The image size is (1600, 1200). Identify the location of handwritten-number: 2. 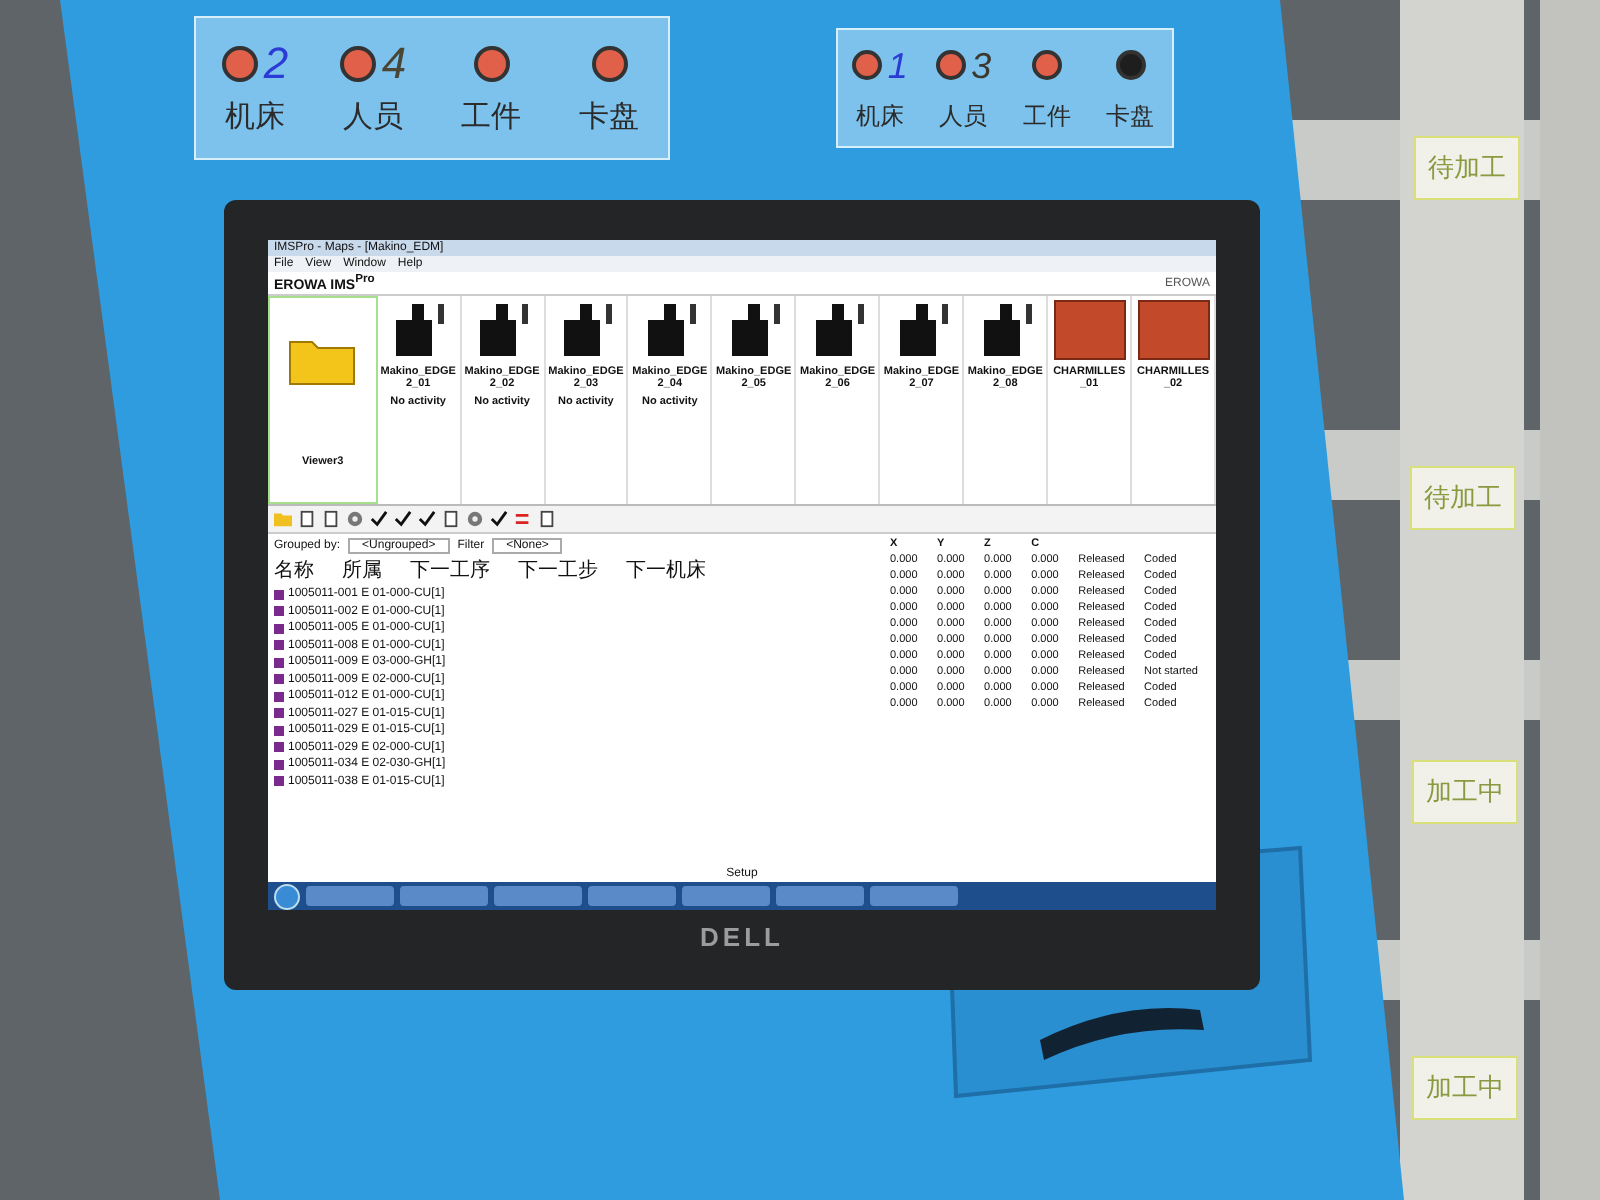
(276, 63).